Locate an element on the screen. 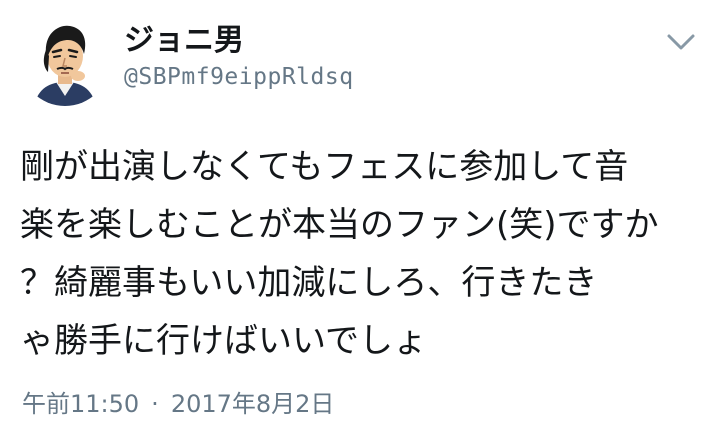 The height and width of the screenshot is (439, 720). caricature-avatar-icon is located at coordinates (65, 61).